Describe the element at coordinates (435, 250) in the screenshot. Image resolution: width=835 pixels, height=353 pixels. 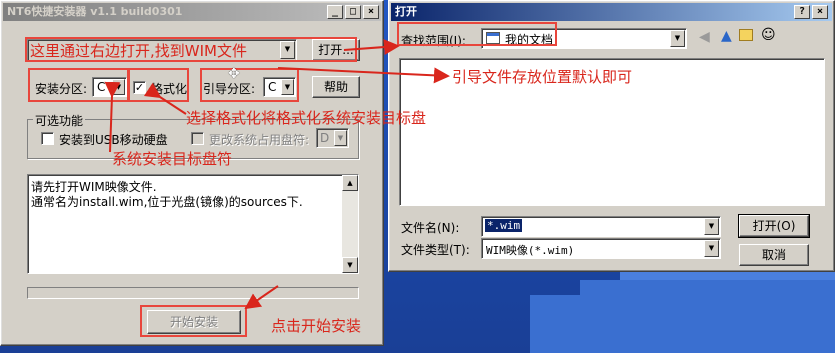
I see `filetype-label: 文件类型(T):` at that location.